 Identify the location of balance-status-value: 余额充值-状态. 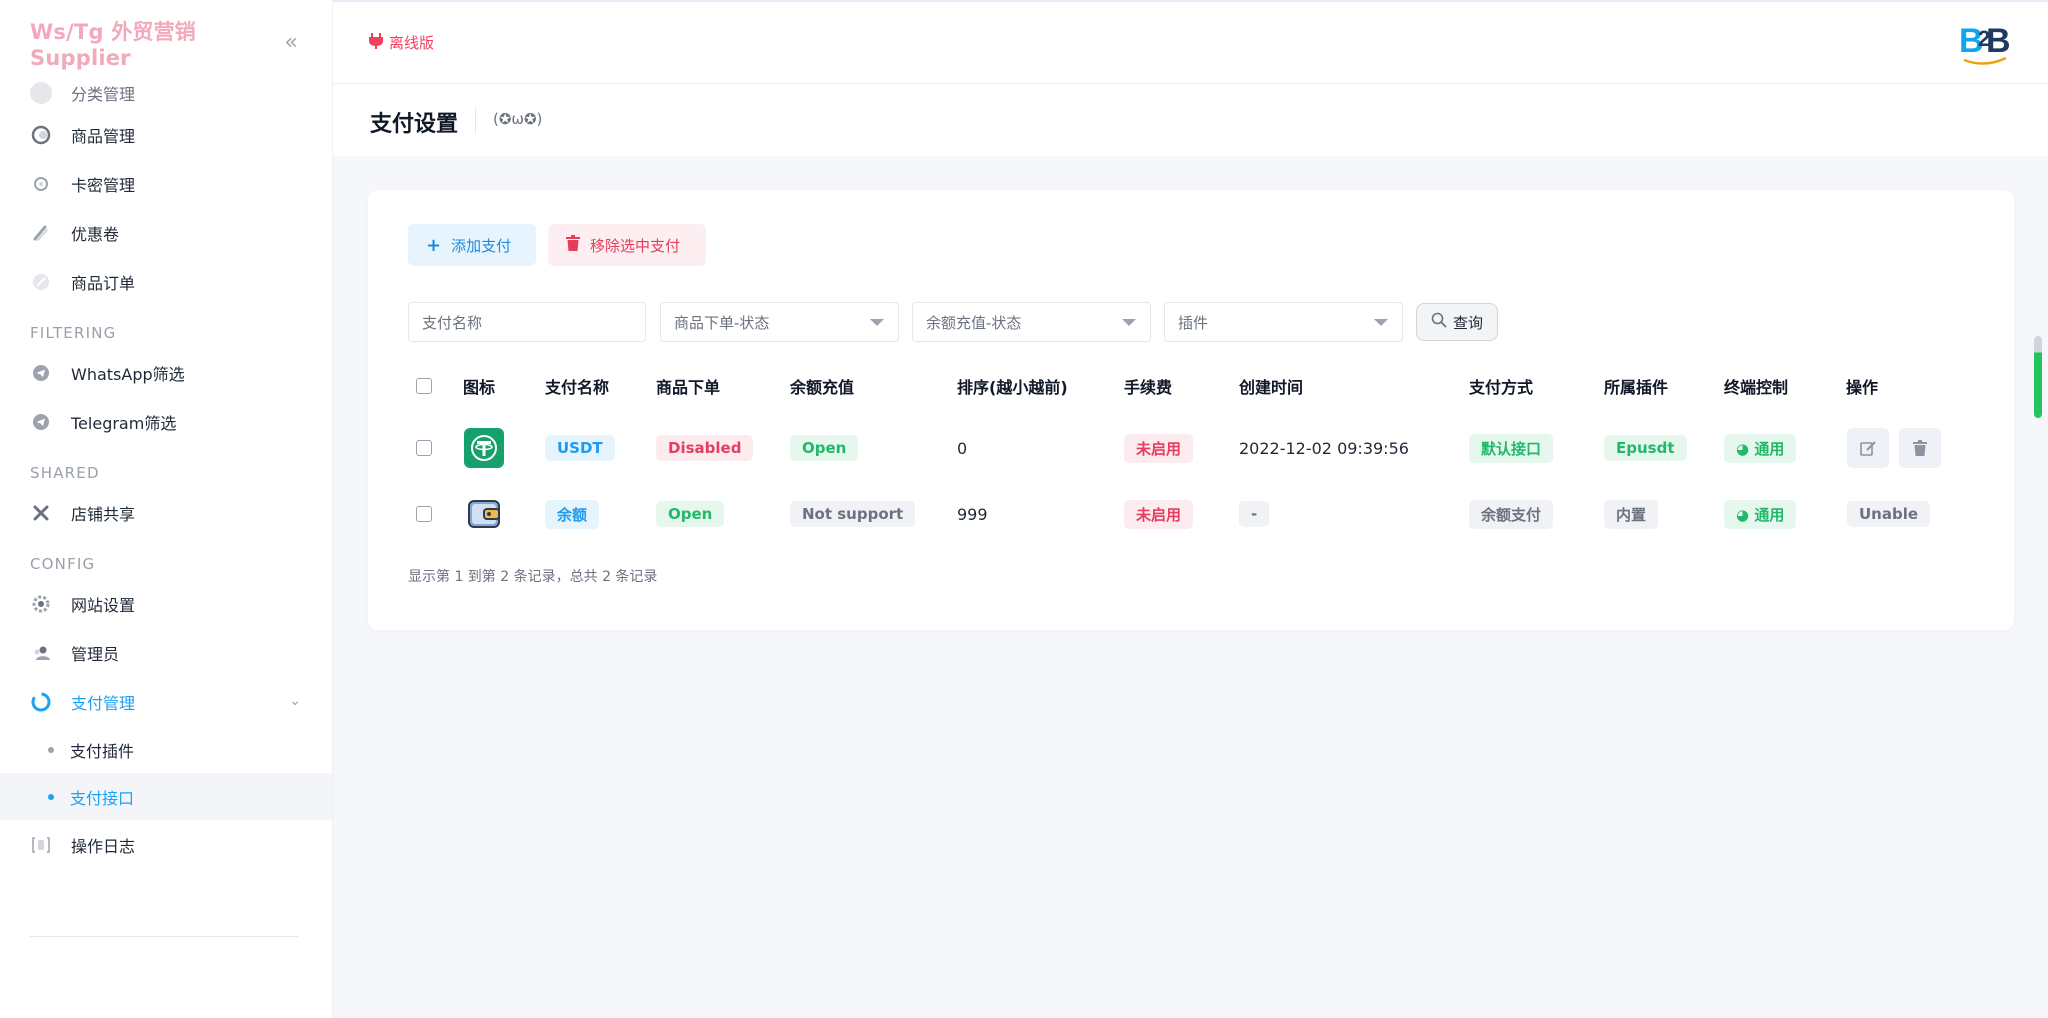
(974, 322).